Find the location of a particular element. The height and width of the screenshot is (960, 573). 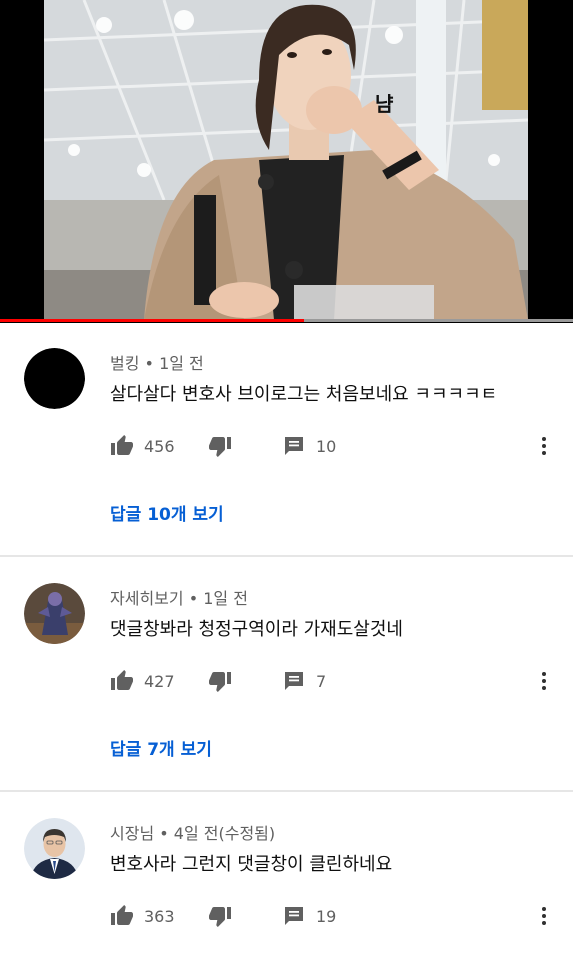

comment-time: • 4일 전(수정됨) is located at coordinates (217, 833).